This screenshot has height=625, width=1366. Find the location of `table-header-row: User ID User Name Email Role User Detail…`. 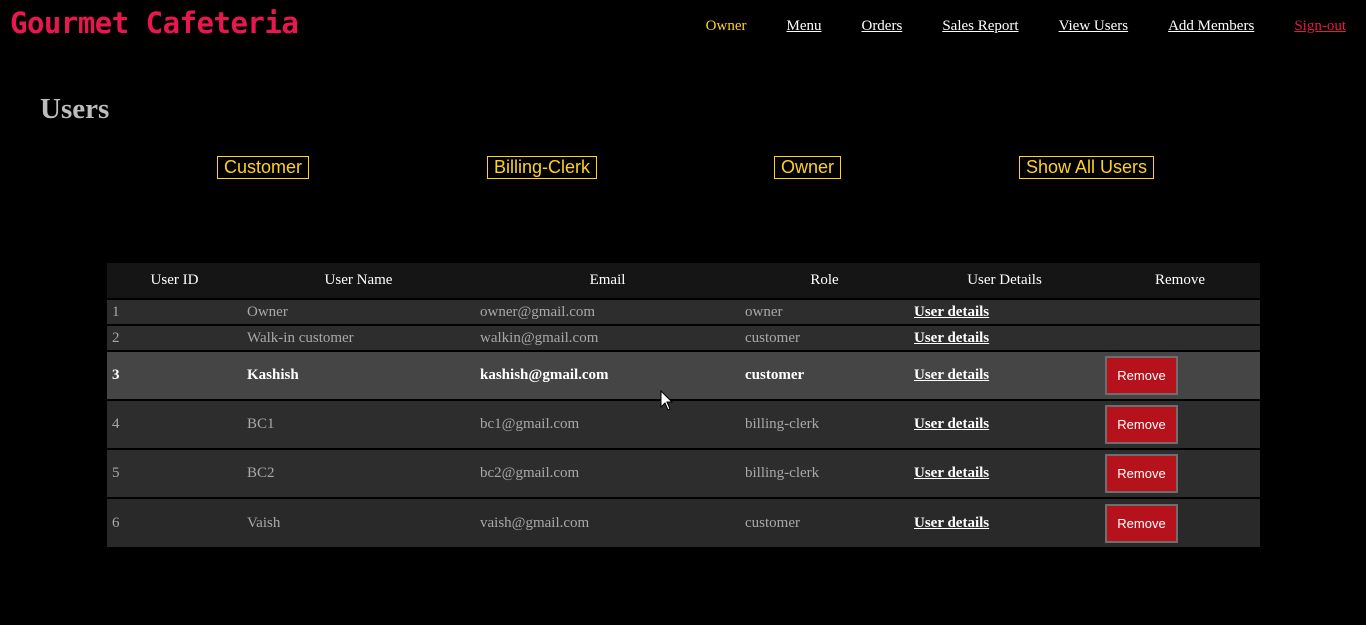

table-header-row: User ID User Name Email Role User Detail… is located at coordinates (683, 281).